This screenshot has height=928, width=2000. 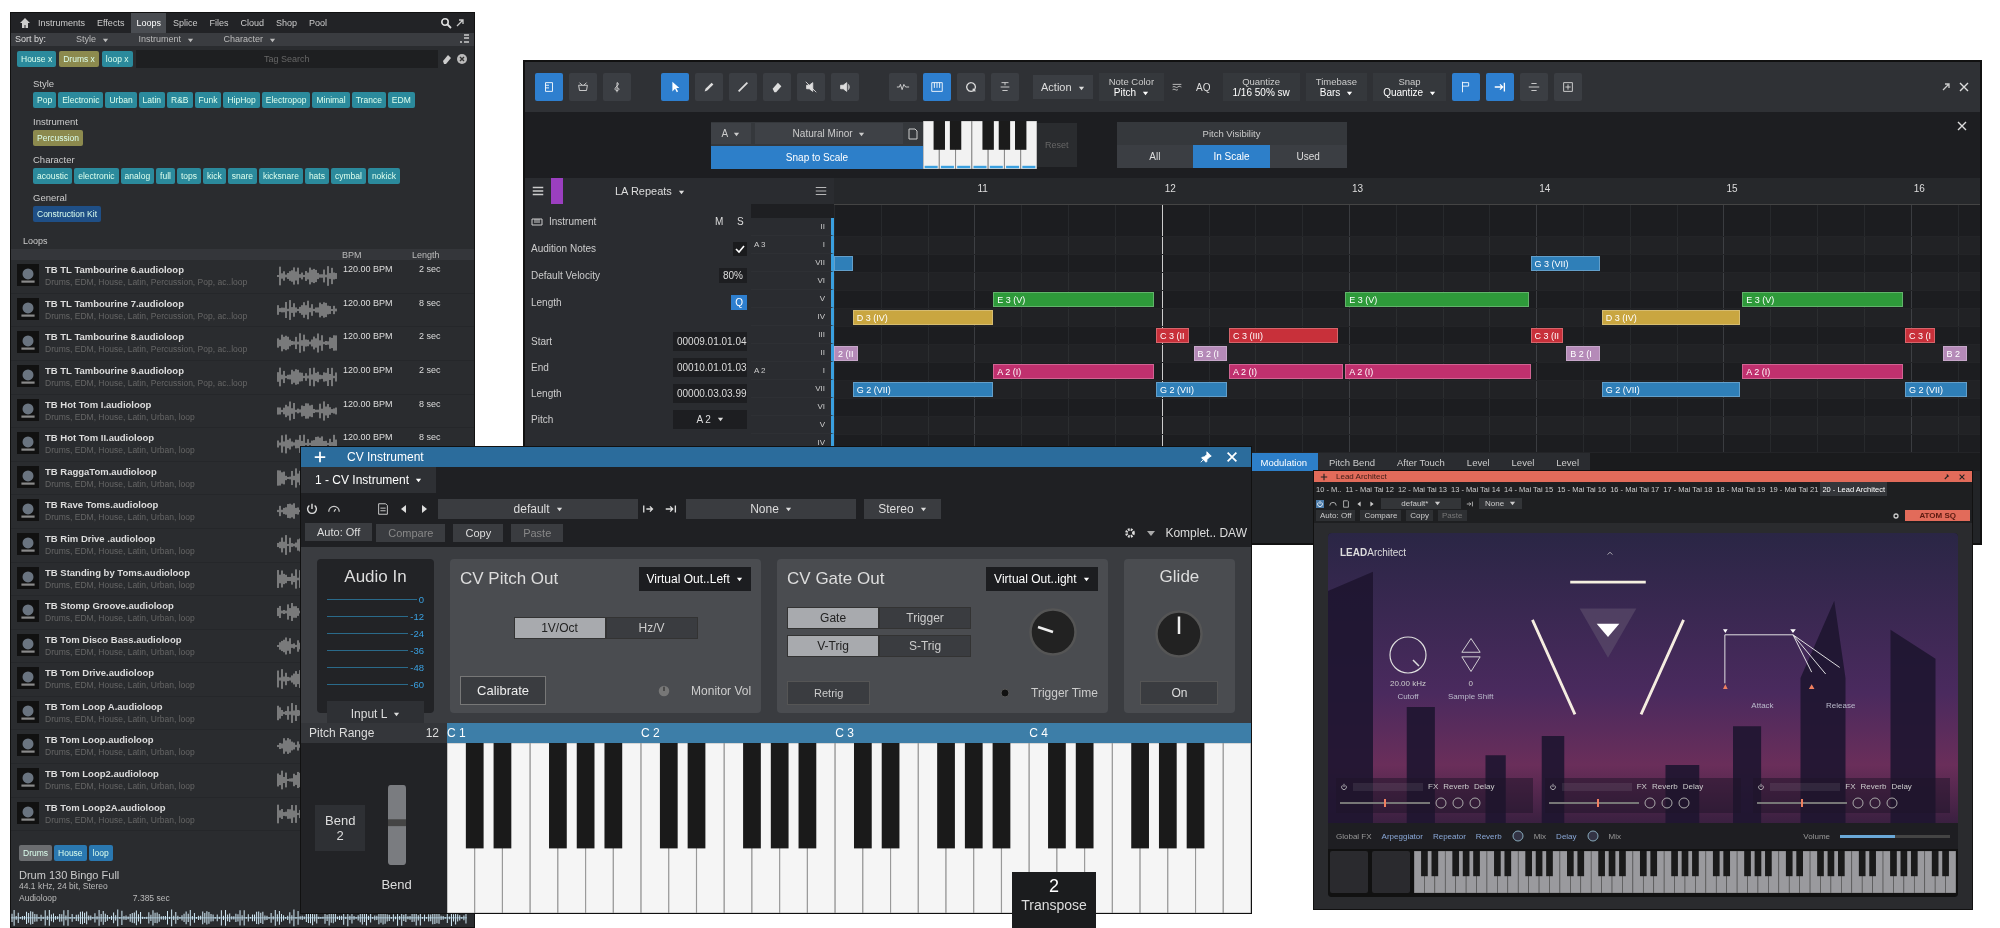 What do you see at coordinates (1333, 503) in the screenshot?
I see `automation-icon` at bounding box center [1333, 503].